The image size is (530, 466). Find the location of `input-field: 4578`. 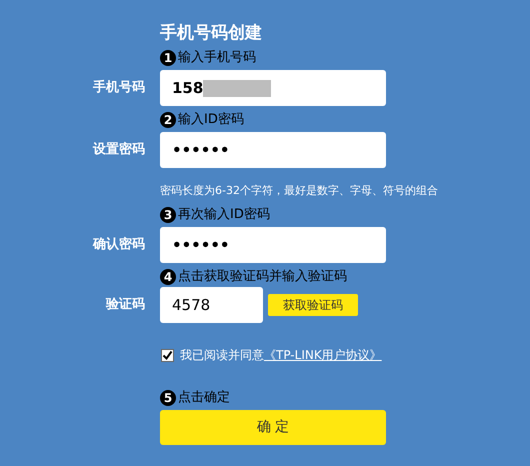

input-field: 4578 is located at coordinates (211, 305).